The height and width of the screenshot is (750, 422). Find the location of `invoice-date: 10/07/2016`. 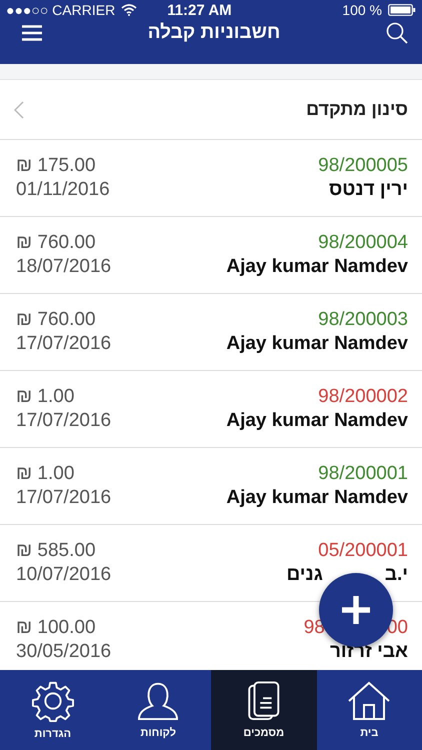

invoice-date: 10/07/2016 is located at coordinates (64, 575).